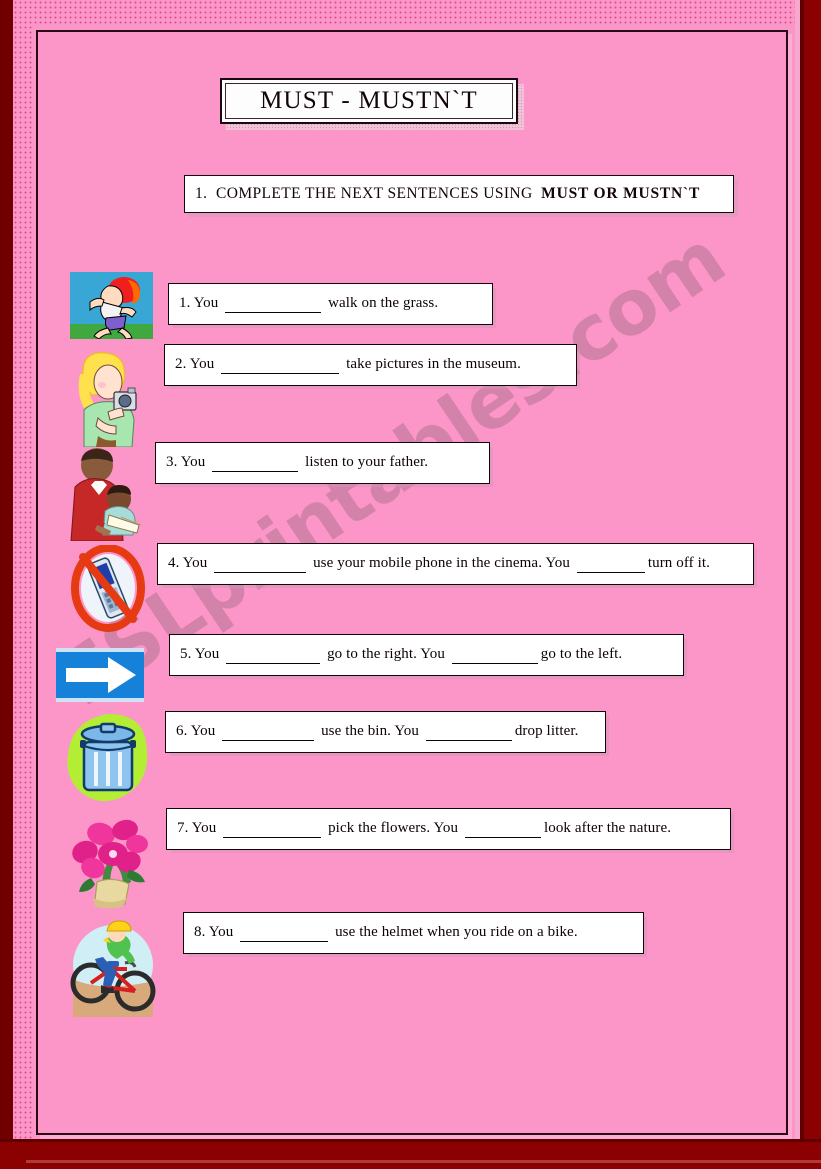 The image size is (821, 1169). What do you see at coordinates (377, 828) in the screenshot?
I see `sentence-predicate: pick the flowers.` at bounding box center [377, 828].